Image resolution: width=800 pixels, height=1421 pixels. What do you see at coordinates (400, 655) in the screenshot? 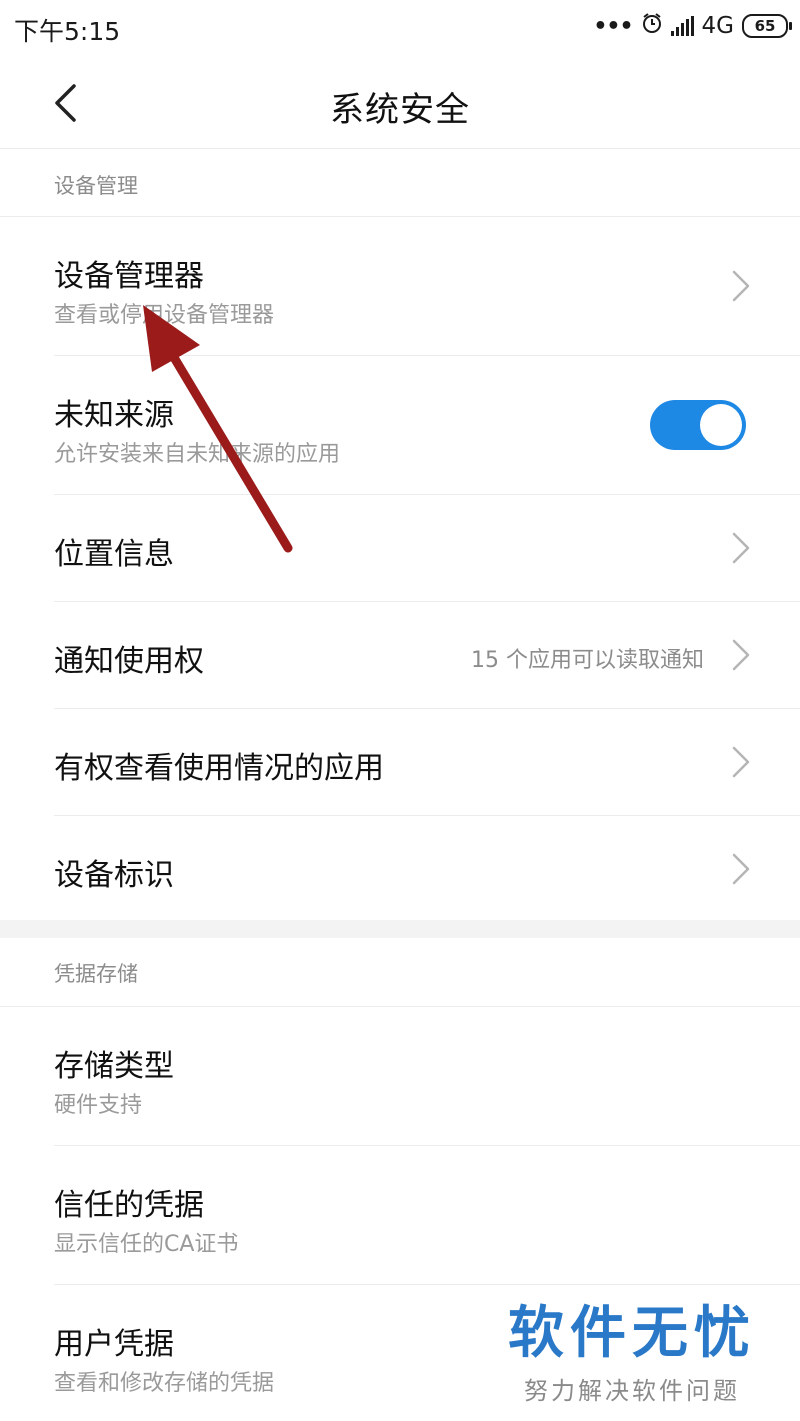
I see `list-item-notification-access: 通知使用权 15 个应用可以读取通知` at bounding box center [400, 655].